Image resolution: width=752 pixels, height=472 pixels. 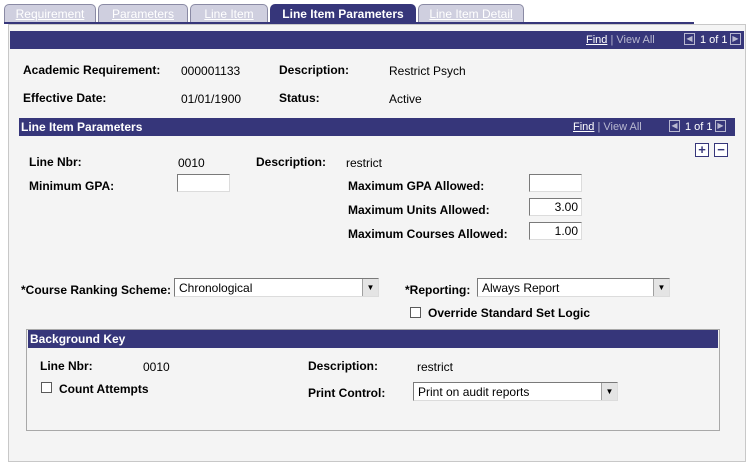 I want to click on description-label: Description:, so click(x=314, y=70).